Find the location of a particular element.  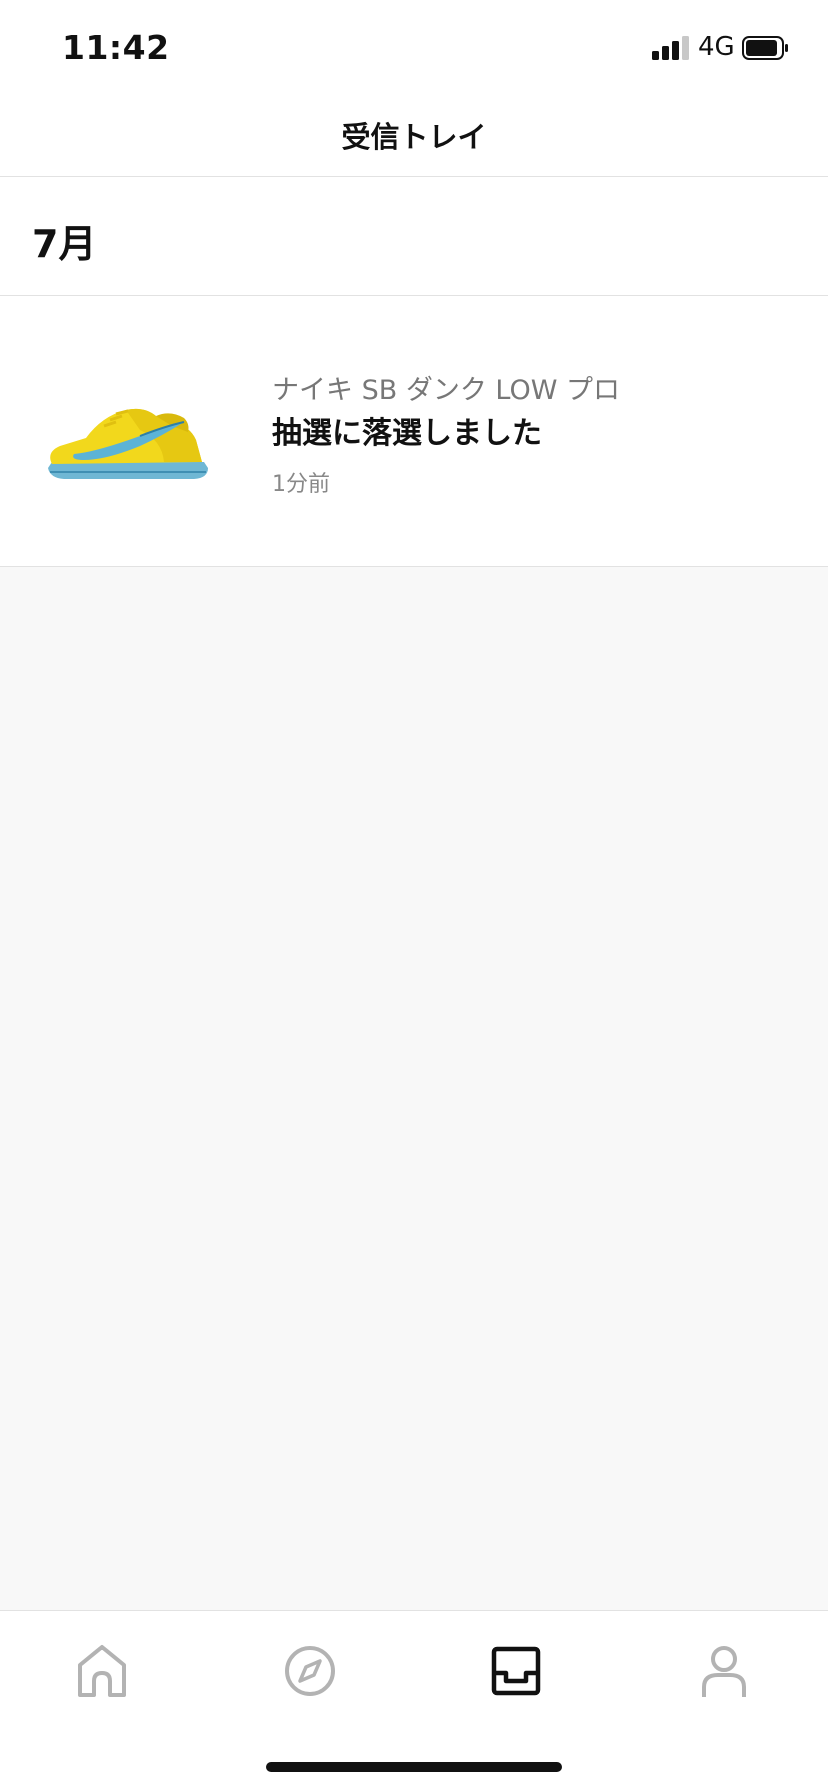

page-title: 受信トレイ is located at coordinates (414, 137).